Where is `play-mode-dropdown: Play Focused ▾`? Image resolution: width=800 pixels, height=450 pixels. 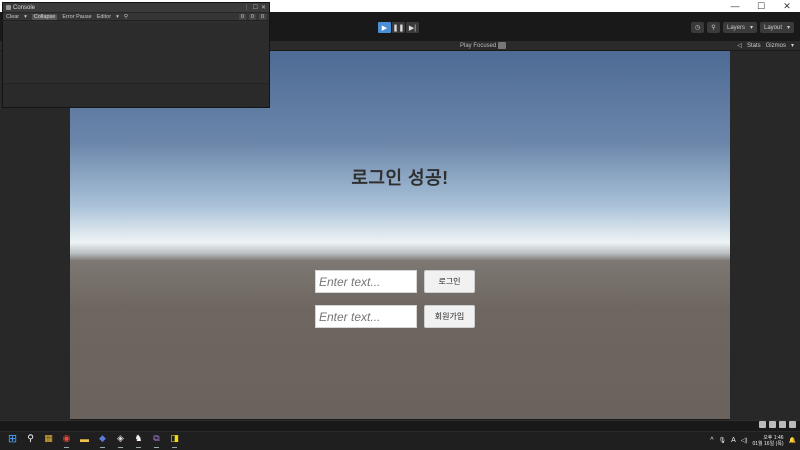 play-mode-dropdown: Play Focused ▾ is located at coordinates (481, 46).